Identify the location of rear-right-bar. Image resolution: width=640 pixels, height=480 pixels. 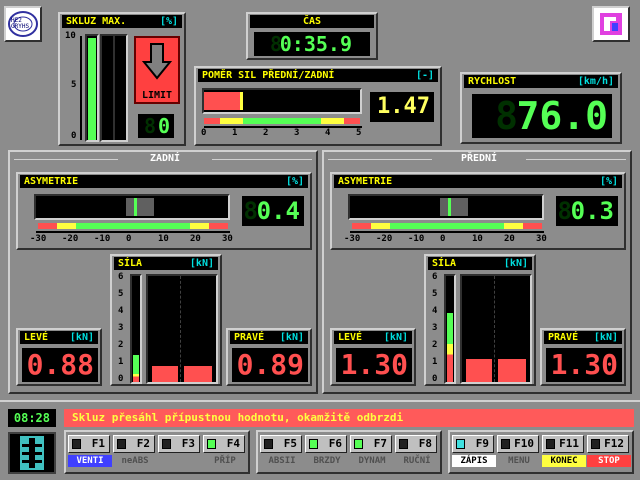
(198, 374).